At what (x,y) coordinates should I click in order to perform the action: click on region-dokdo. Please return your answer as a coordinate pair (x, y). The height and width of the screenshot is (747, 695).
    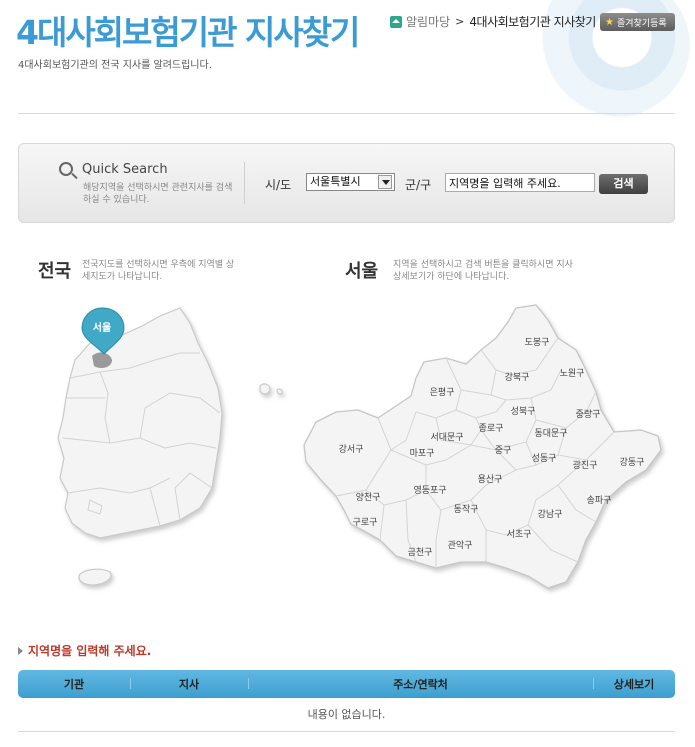
    Looking at the image, I should click on (279, 391).